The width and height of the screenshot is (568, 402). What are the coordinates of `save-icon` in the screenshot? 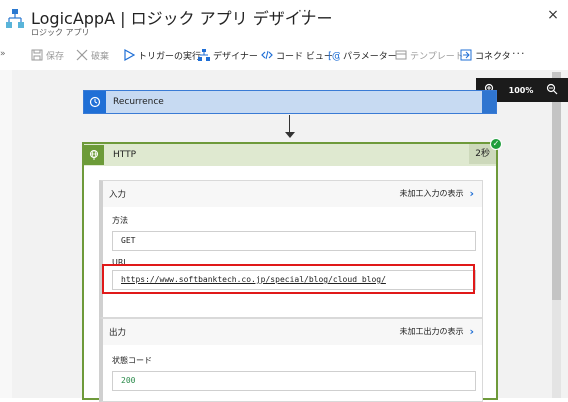 It's located at (37, 55).